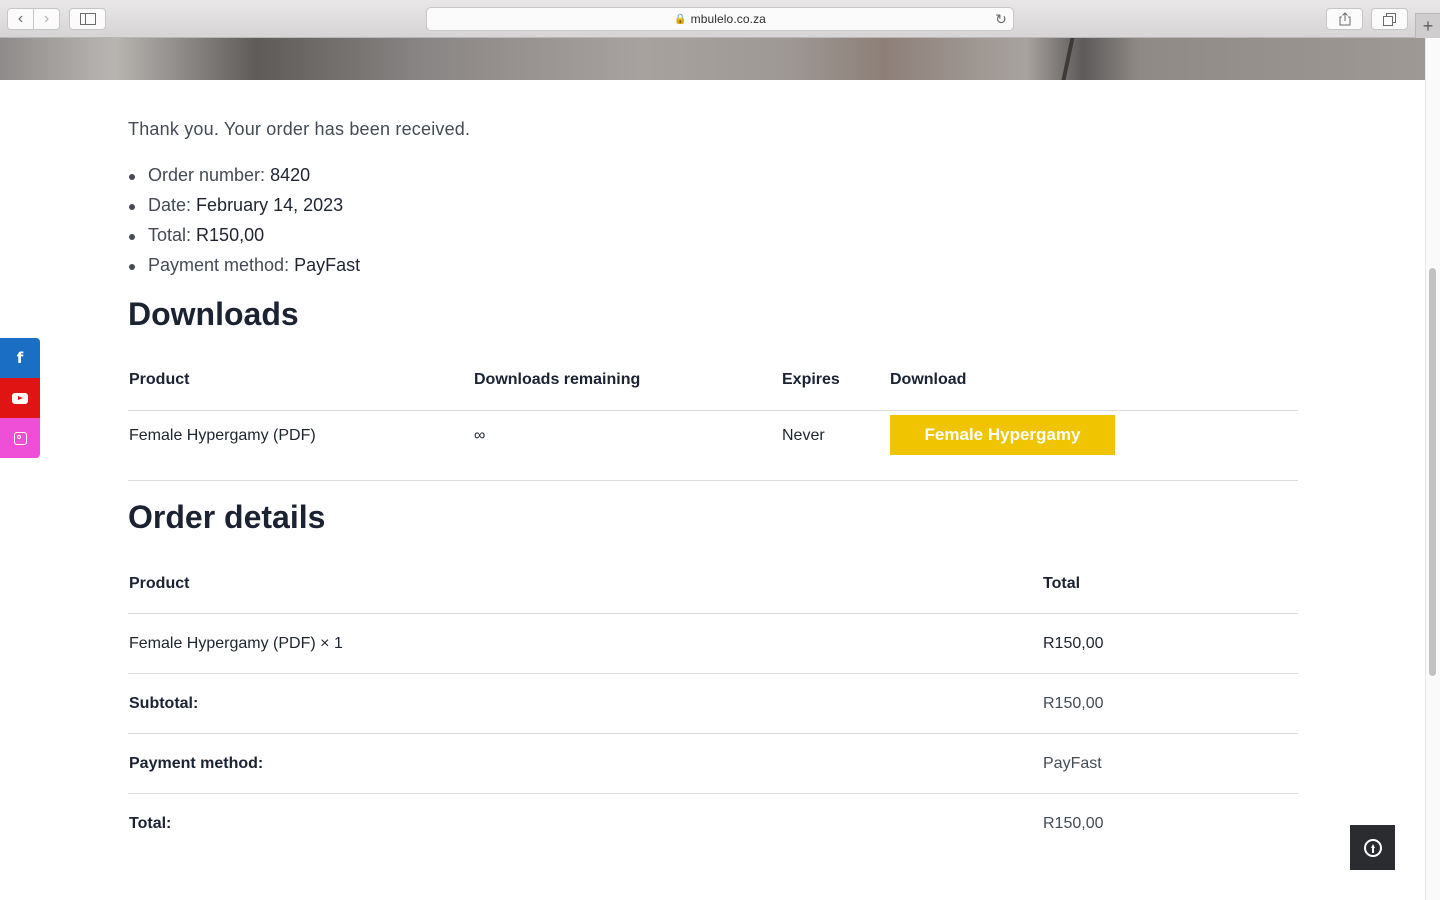 The width and height of the screenshot is (1440, 900). What do you see at coordinates (1170, 703) in the screenshot?
I see `subtotal-value: R150,00` at bounding box center [1170, 703].